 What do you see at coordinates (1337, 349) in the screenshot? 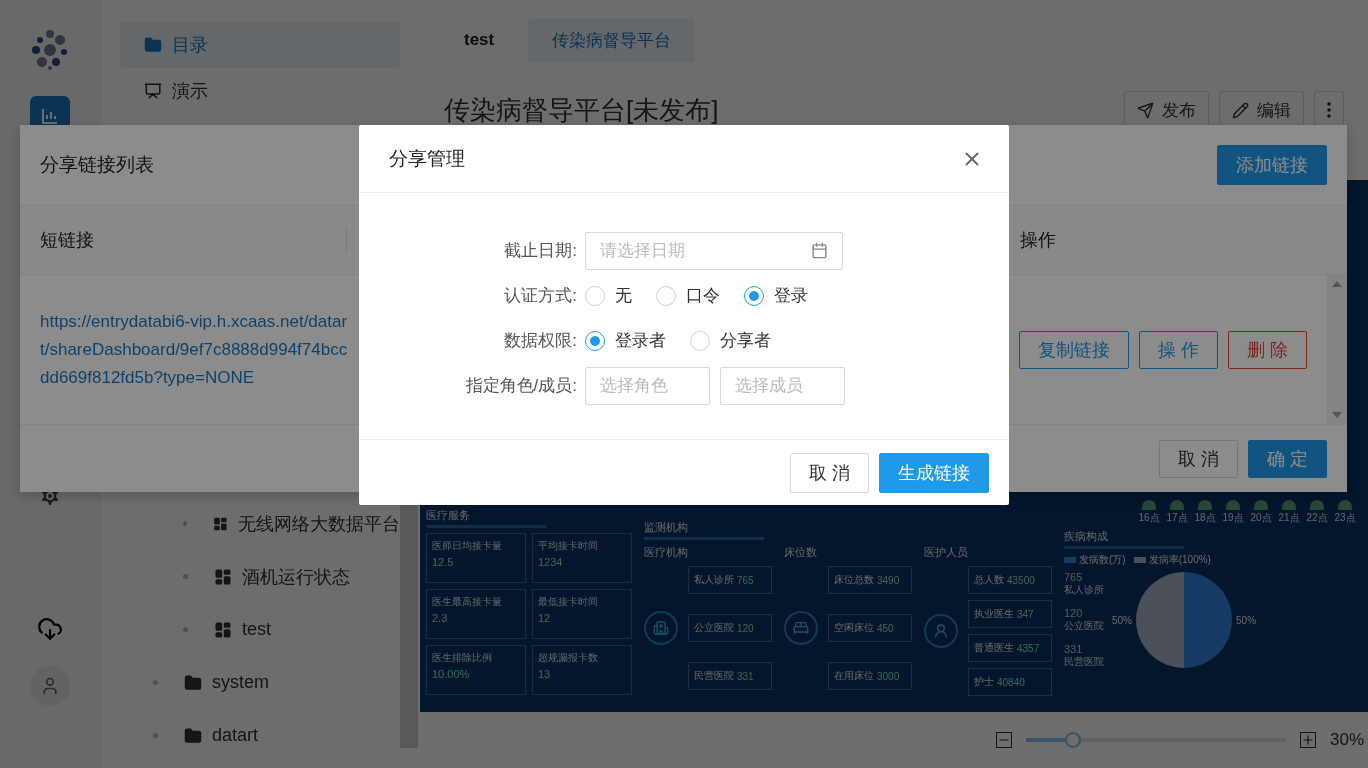
I see `scrollbar` at bounding box center [1337, 349].